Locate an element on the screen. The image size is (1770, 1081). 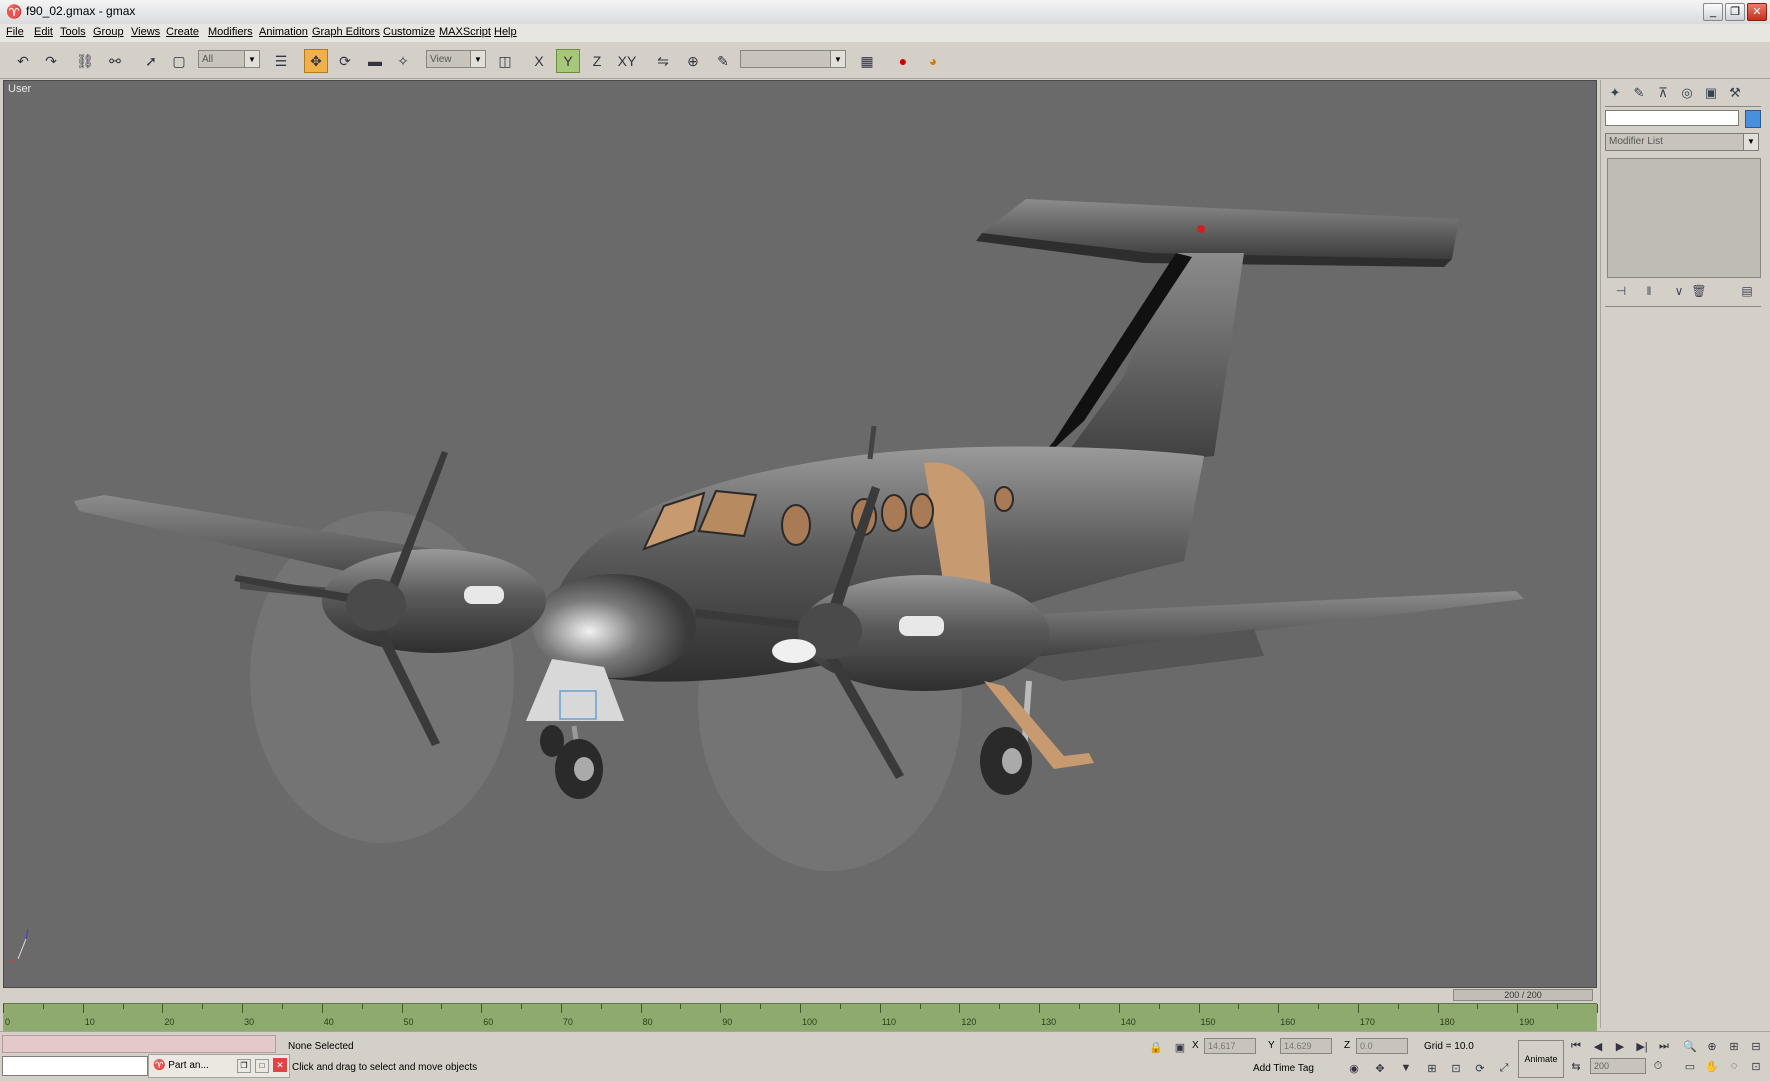
modifier-list-dropdown: Modifier List ▼ is located at coordinates (1682, 142).